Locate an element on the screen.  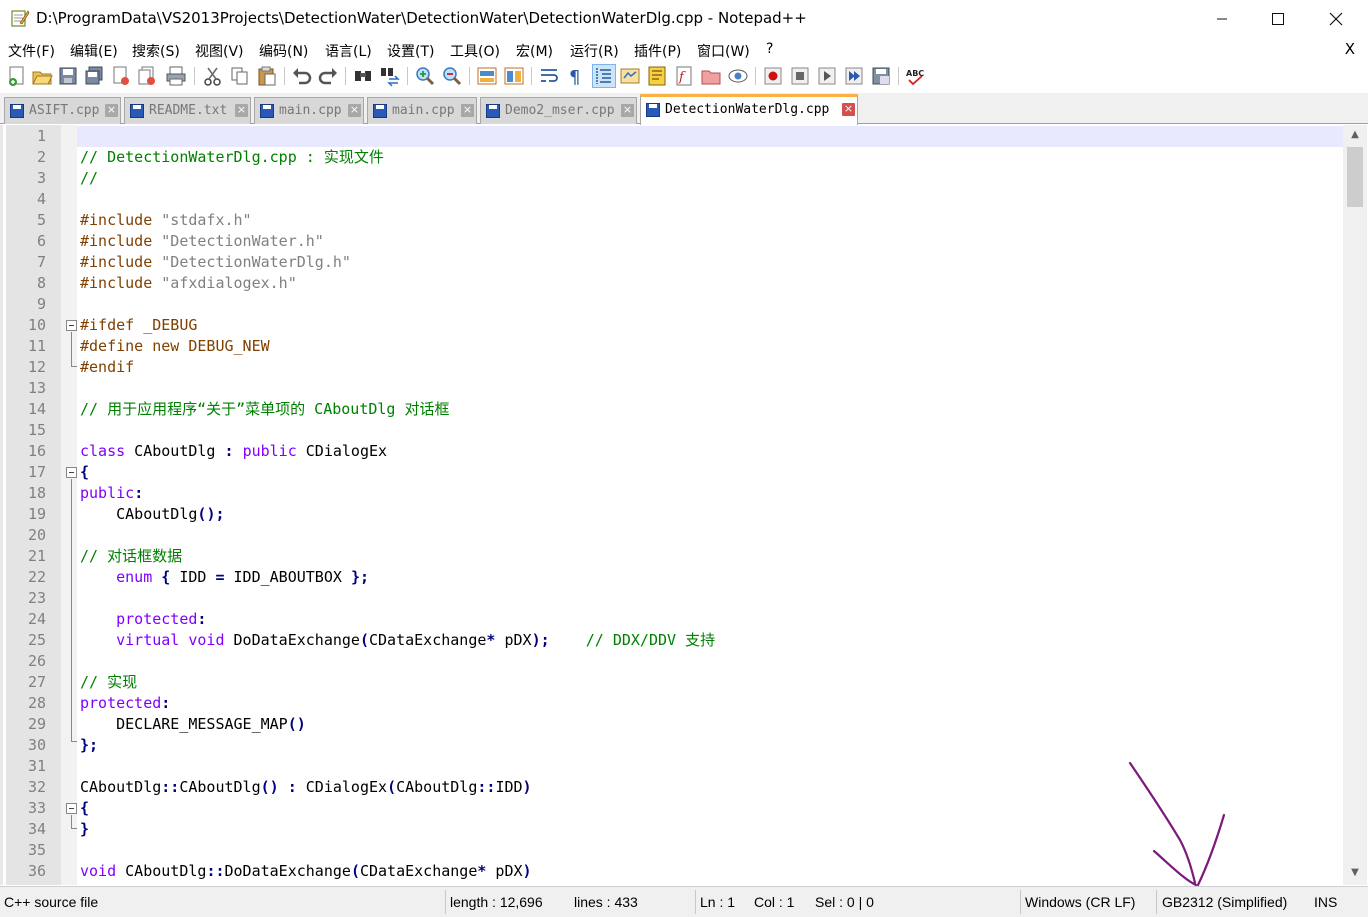
code-line: 23 is located at coordinates (673, 598).